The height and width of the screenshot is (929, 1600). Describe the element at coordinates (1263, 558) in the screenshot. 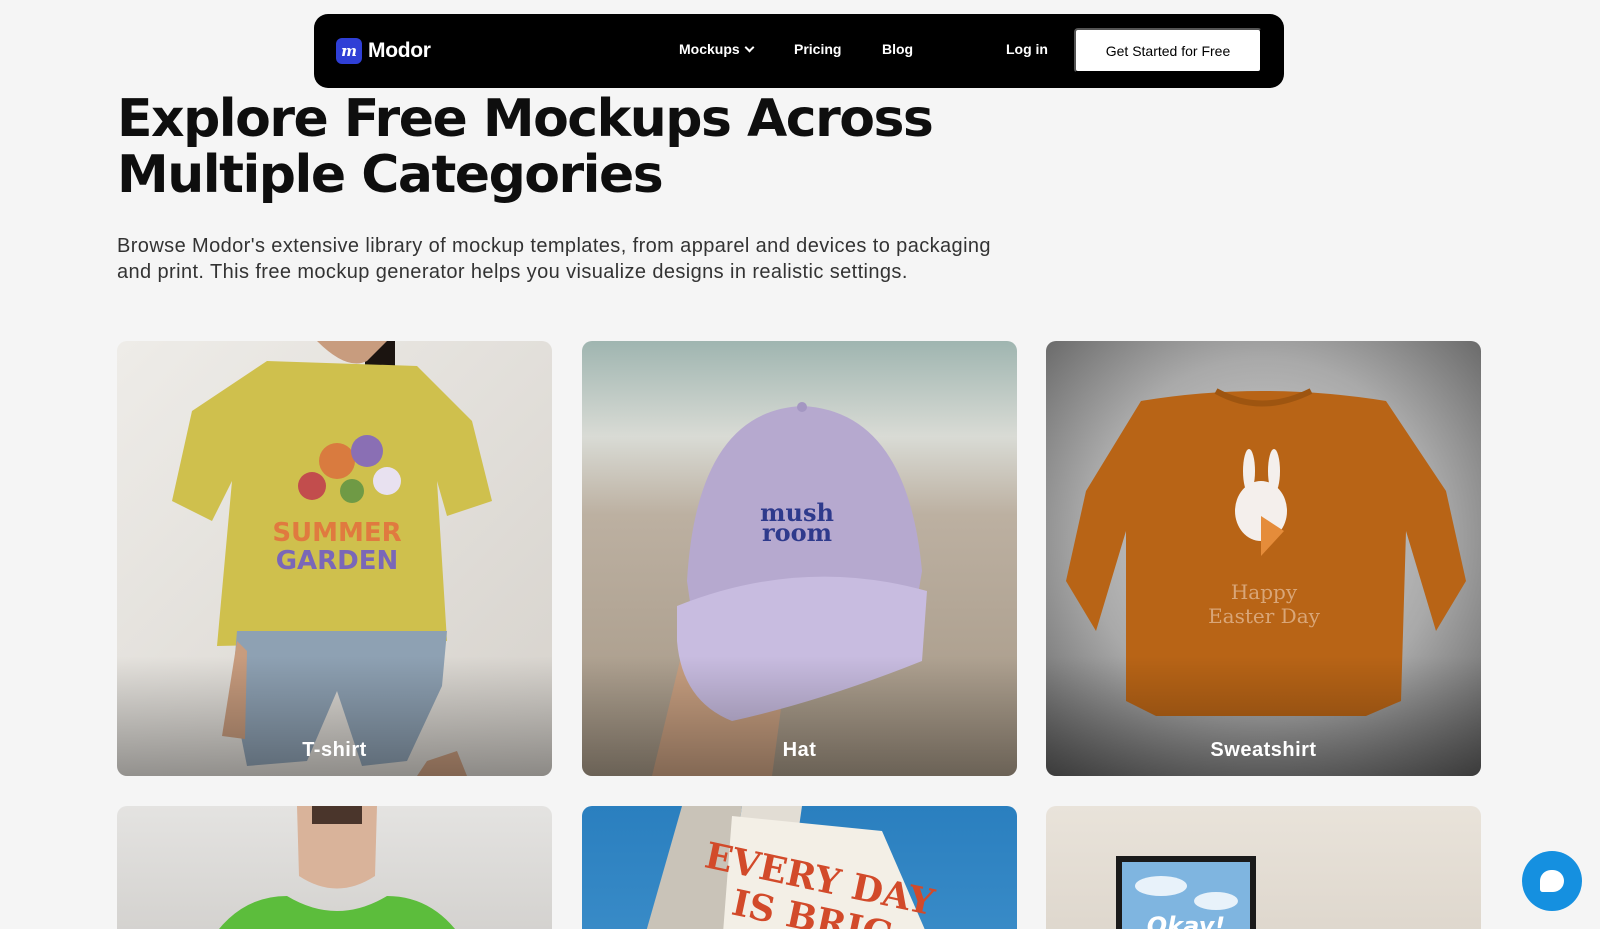

I see `category-card-sweatshirt: Happy Easter Day Sweatshirt` at that location.